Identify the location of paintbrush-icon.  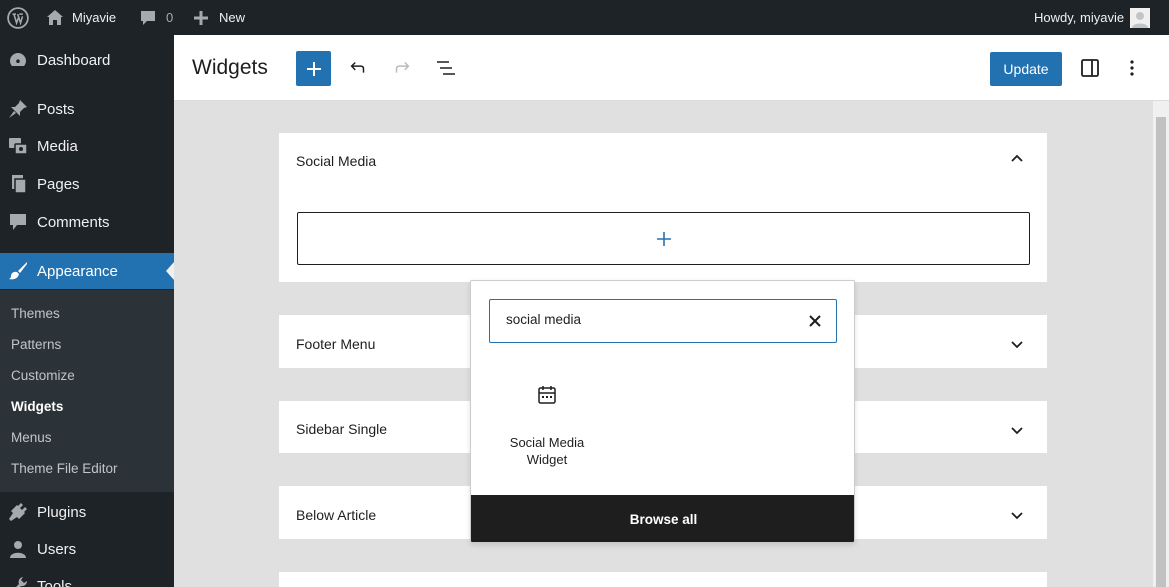
(18, 271).